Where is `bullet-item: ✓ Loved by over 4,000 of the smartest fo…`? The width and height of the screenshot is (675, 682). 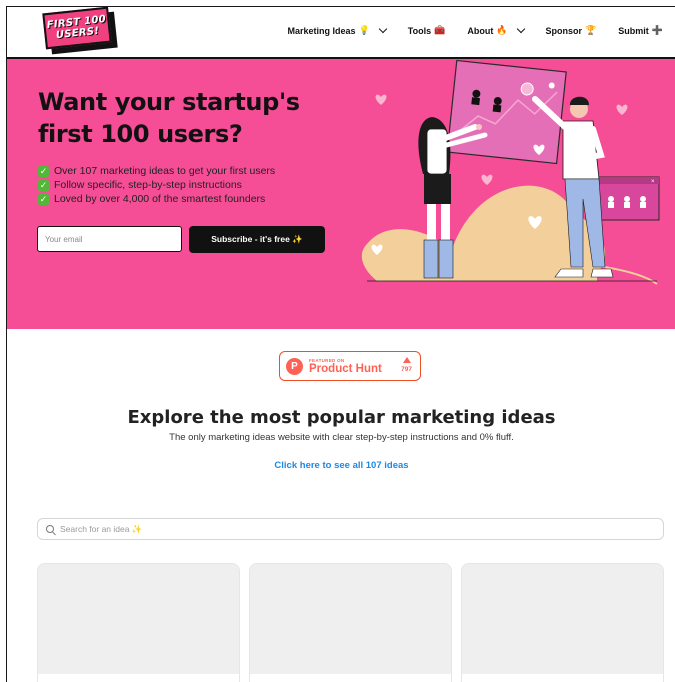
bullet-item: ✓ Loved by over 4,000 of the smartest fo… is located at coordinates (156, 199).